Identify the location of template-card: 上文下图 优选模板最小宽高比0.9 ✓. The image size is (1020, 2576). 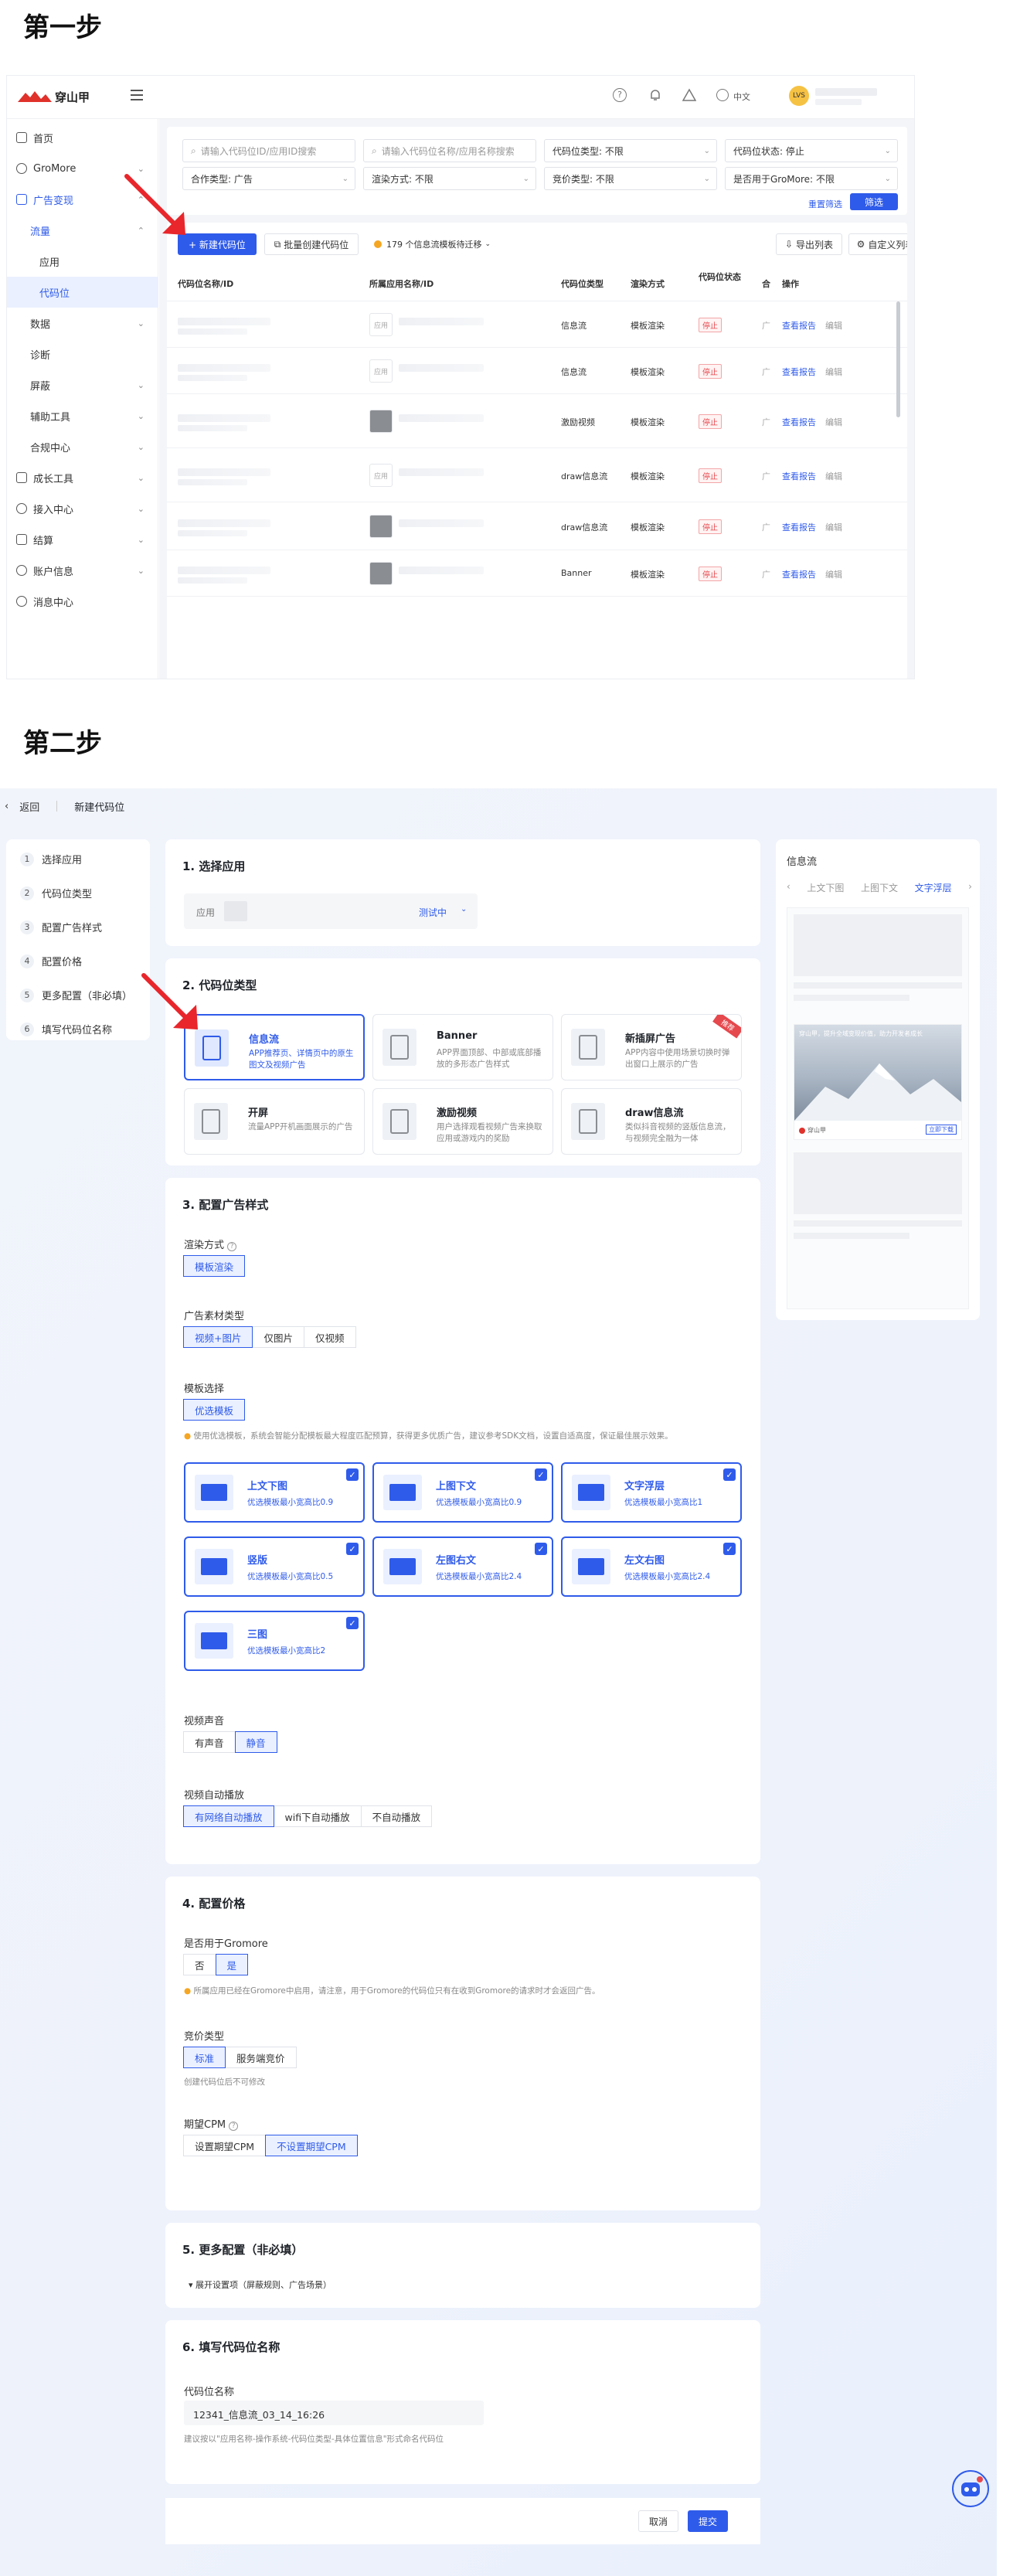
(274, 1492).